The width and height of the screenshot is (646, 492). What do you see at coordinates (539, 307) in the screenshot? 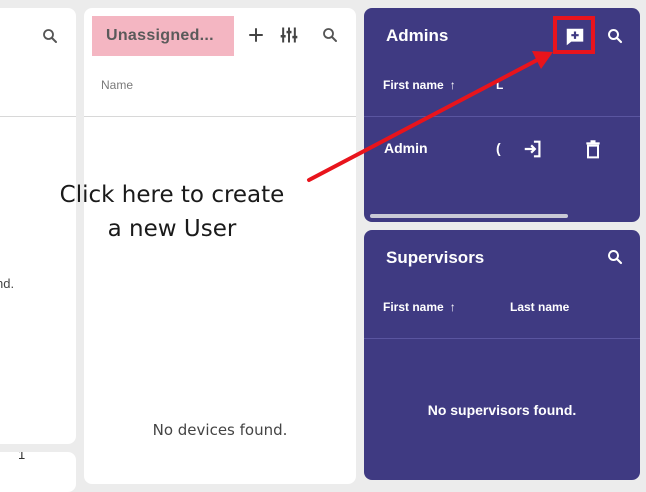
I see `column-header-last-name: Last name` at bounding box center [539, 307].